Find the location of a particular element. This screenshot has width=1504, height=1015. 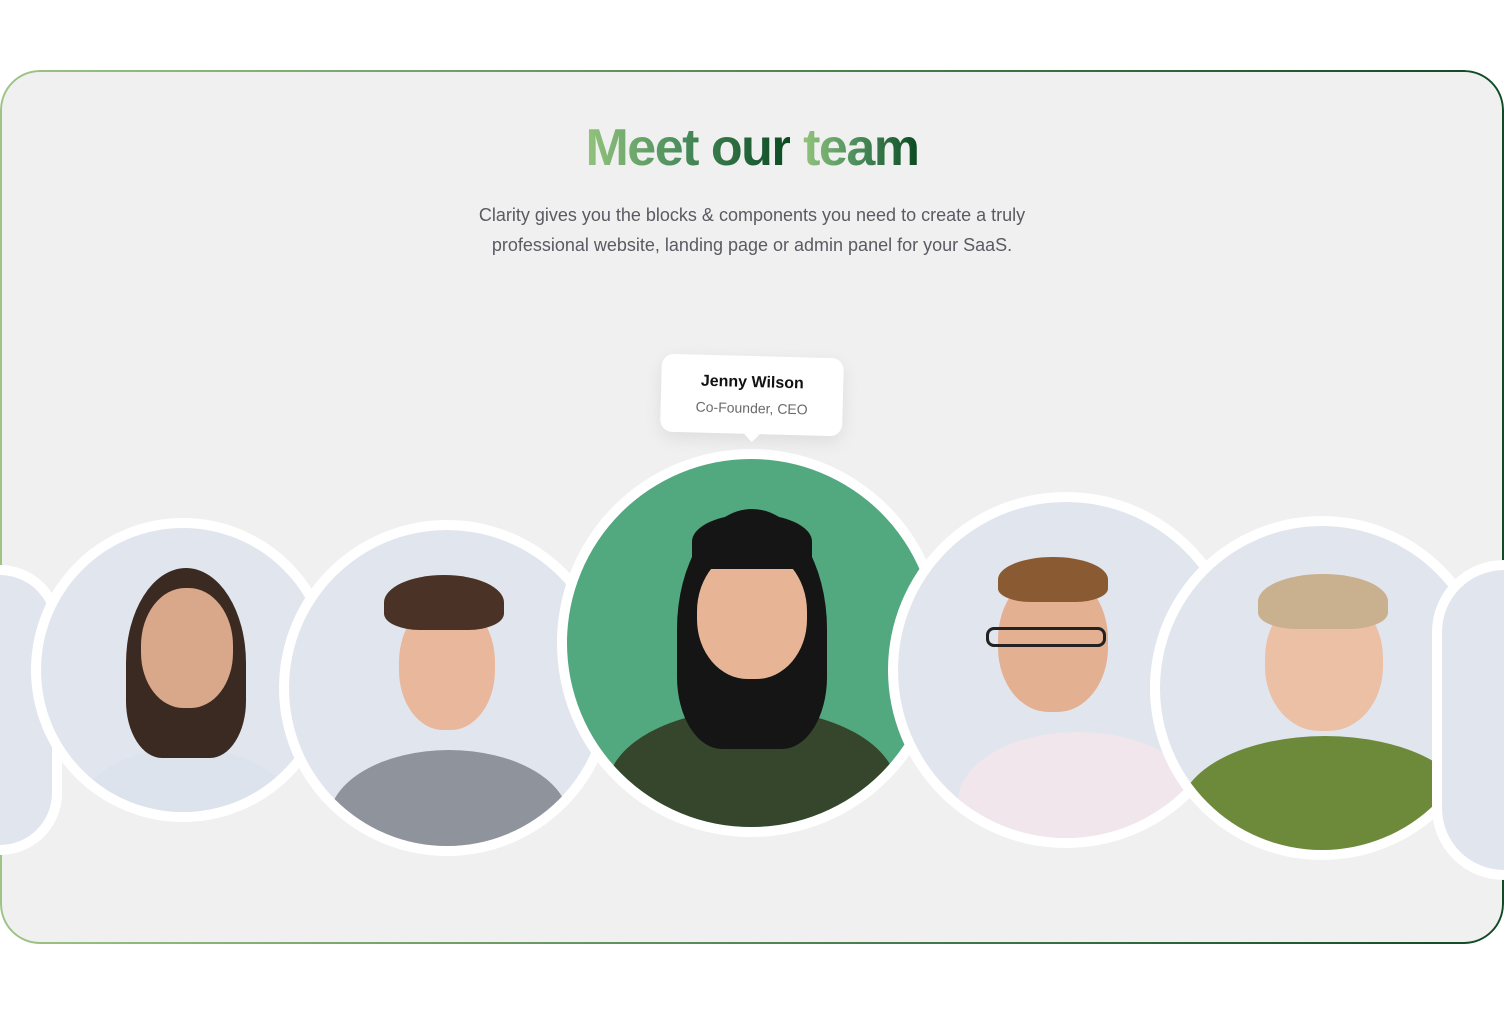

face is located at coordinates (187, 648).